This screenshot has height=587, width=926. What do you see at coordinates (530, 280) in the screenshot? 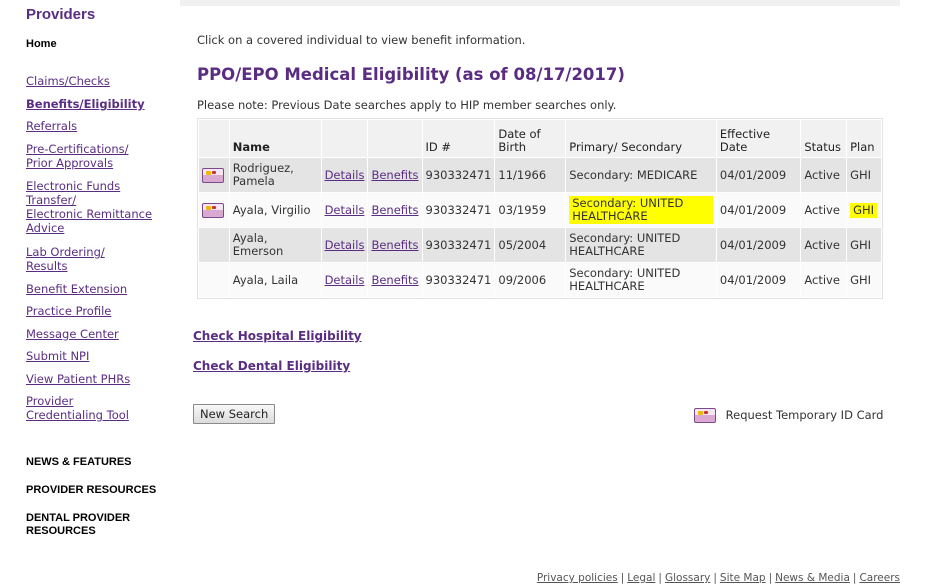
I see `member-dob: 09/2006` at bounding box center [530, 280].